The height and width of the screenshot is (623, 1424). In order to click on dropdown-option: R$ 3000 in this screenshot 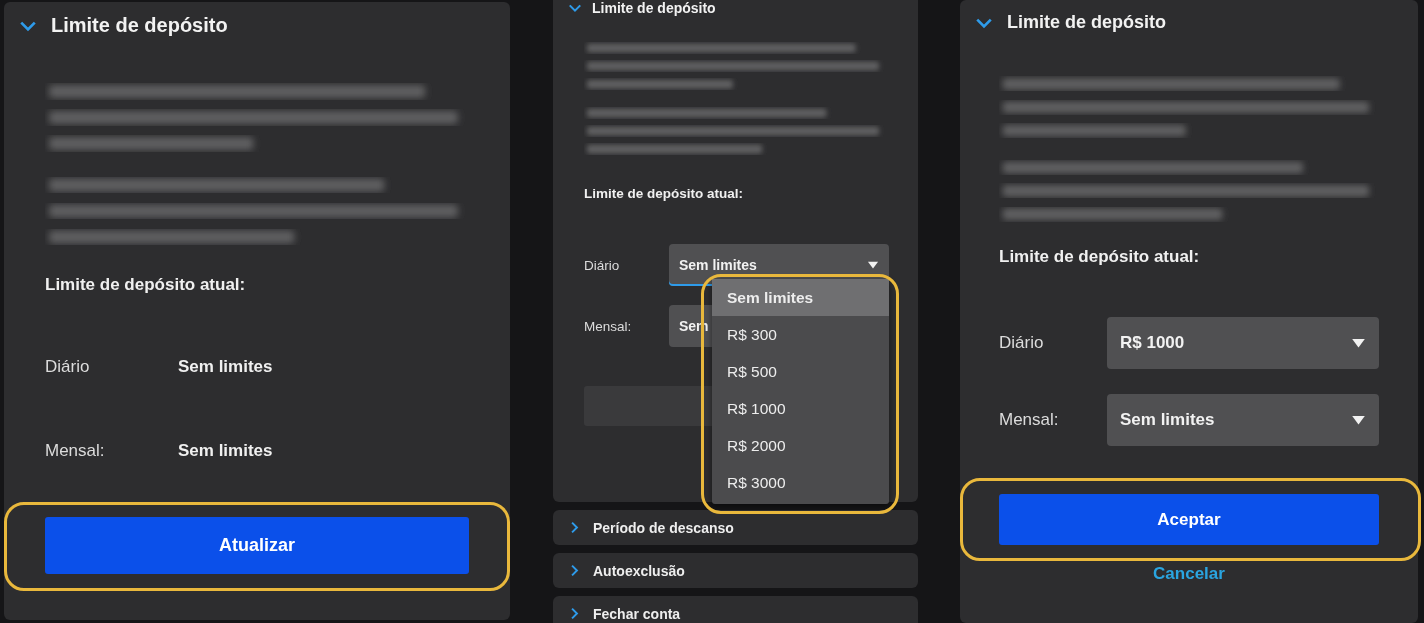, I will do `click(800, 482)`.